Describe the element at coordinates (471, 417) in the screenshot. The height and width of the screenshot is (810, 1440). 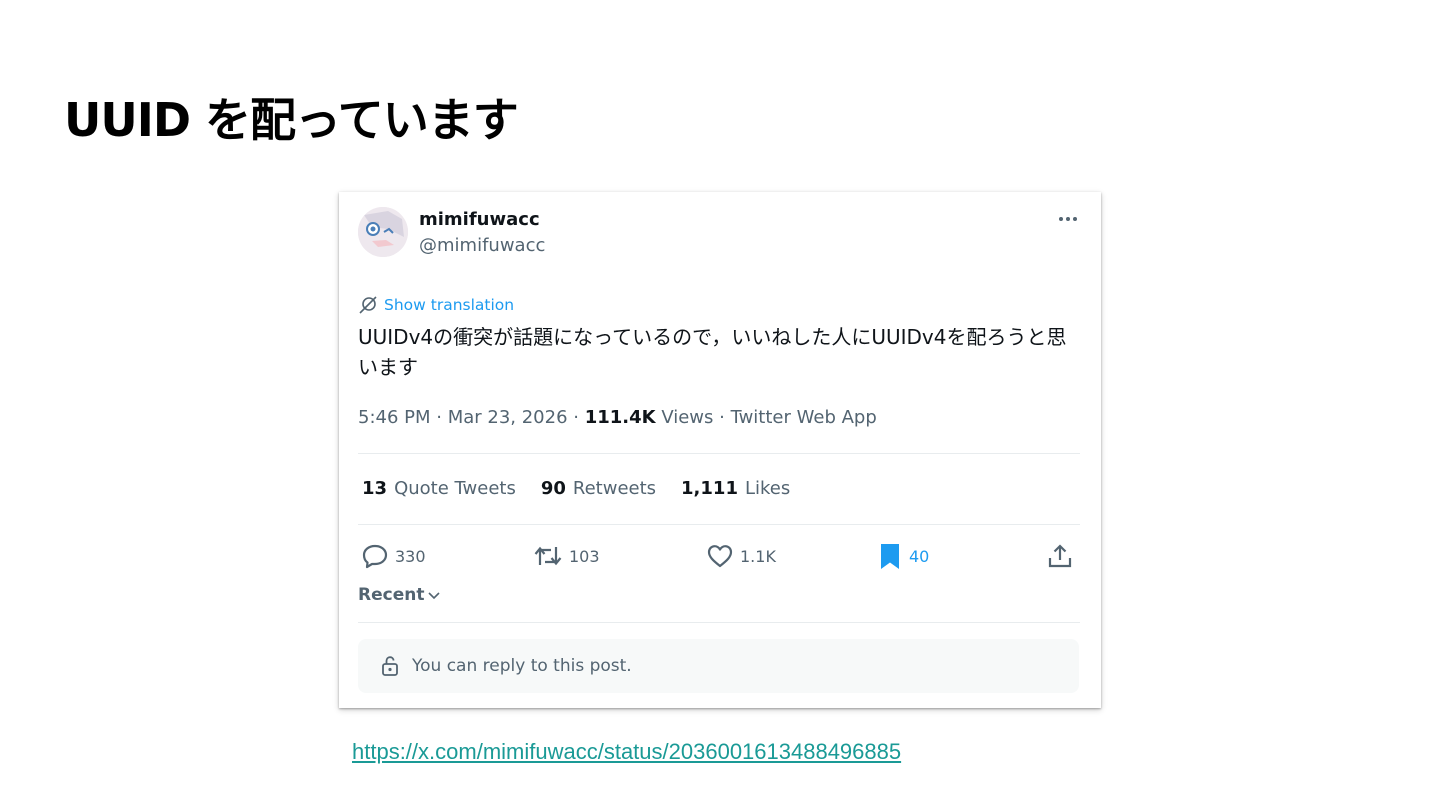
I see `tweet-time: 5:46 PM · Mar 23, 2026 ·` at that location.